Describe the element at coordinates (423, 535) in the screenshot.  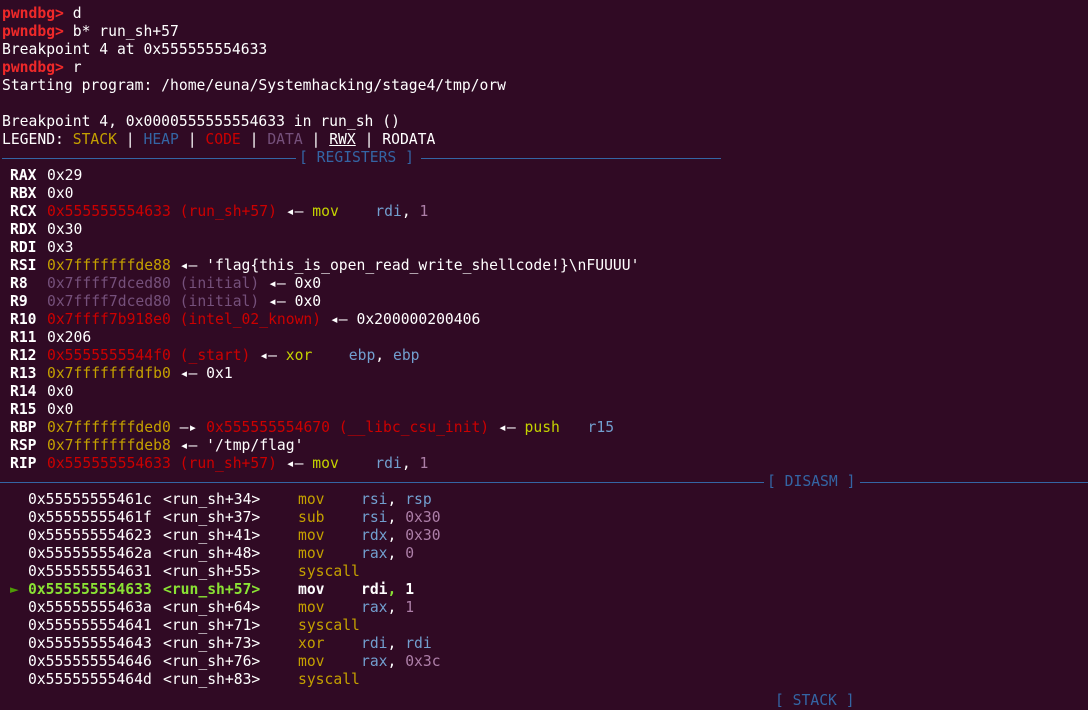
I see `instruction-operand: 0x30` at that location.